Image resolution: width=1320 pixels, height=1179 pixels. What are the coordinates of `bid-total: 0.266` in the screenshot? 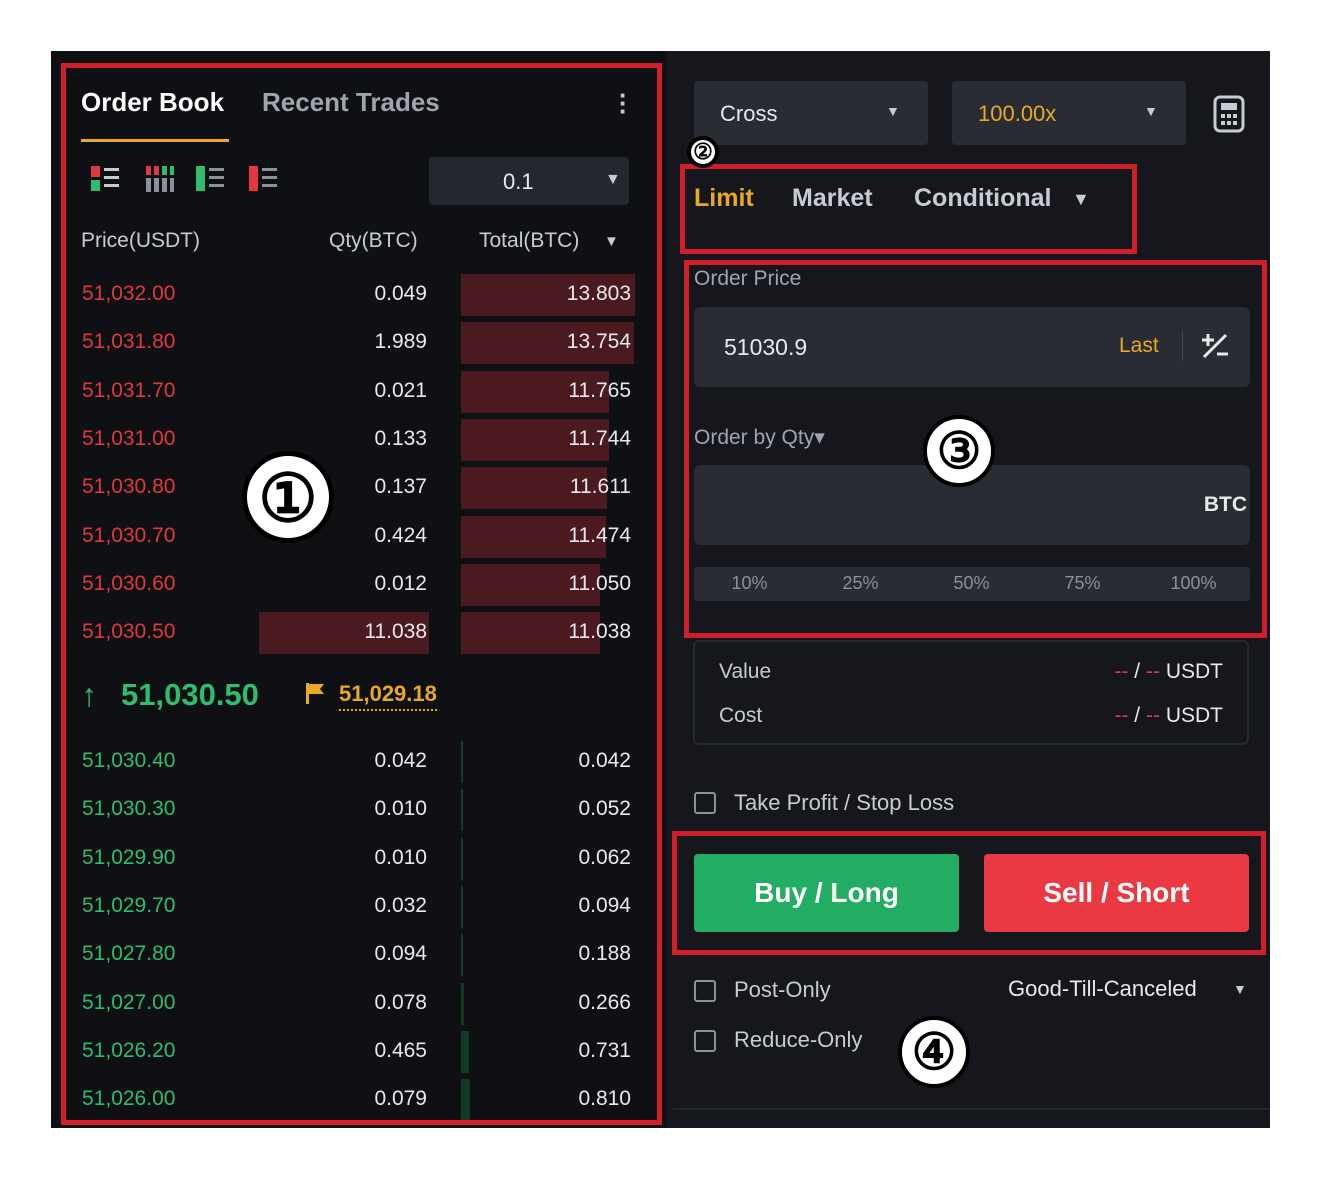 It's located at (604, 1002).